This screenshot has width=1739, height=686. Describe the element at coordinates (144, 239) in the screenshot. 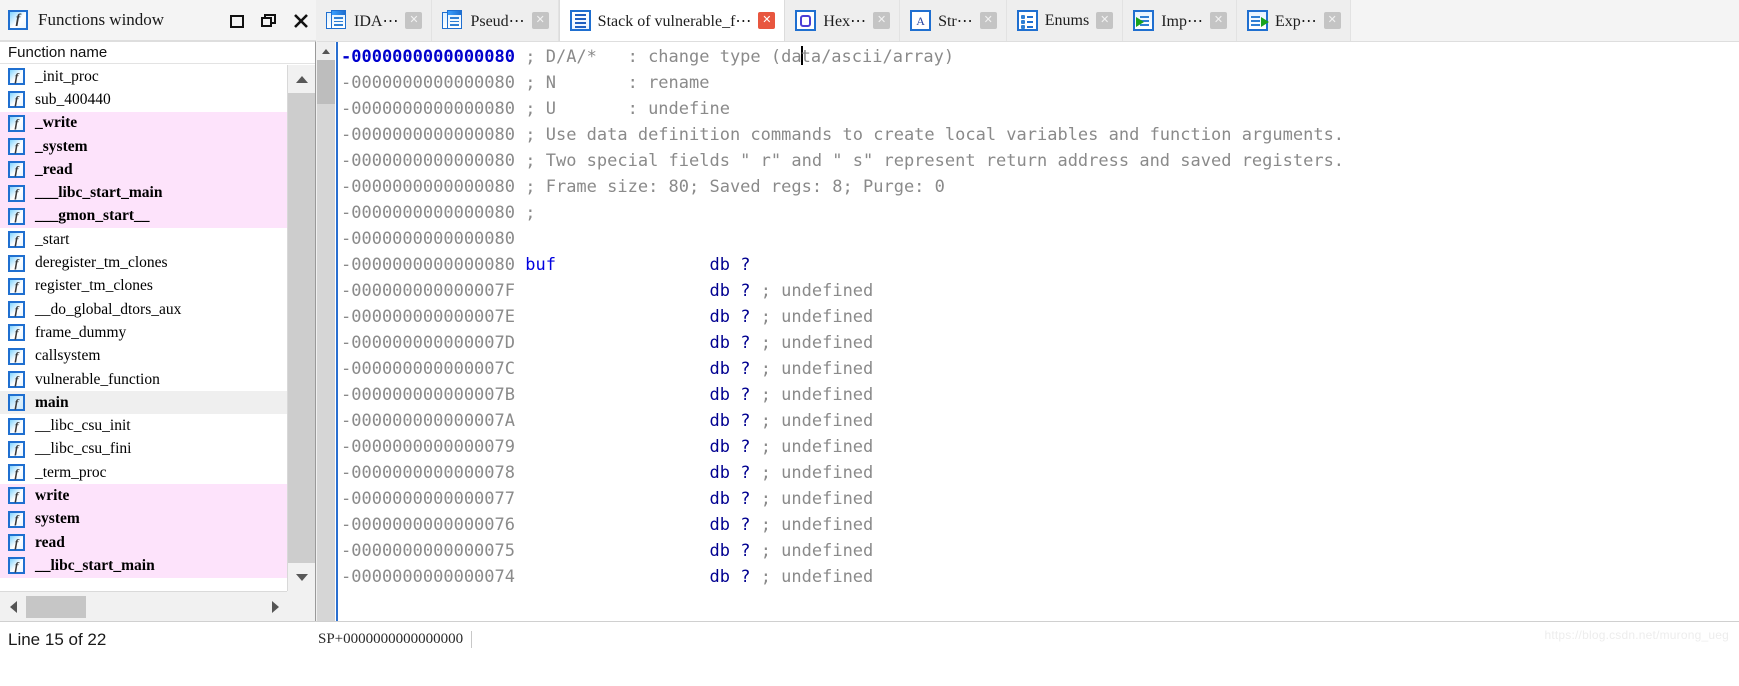

I see `function-list-item: f _start` at that location.